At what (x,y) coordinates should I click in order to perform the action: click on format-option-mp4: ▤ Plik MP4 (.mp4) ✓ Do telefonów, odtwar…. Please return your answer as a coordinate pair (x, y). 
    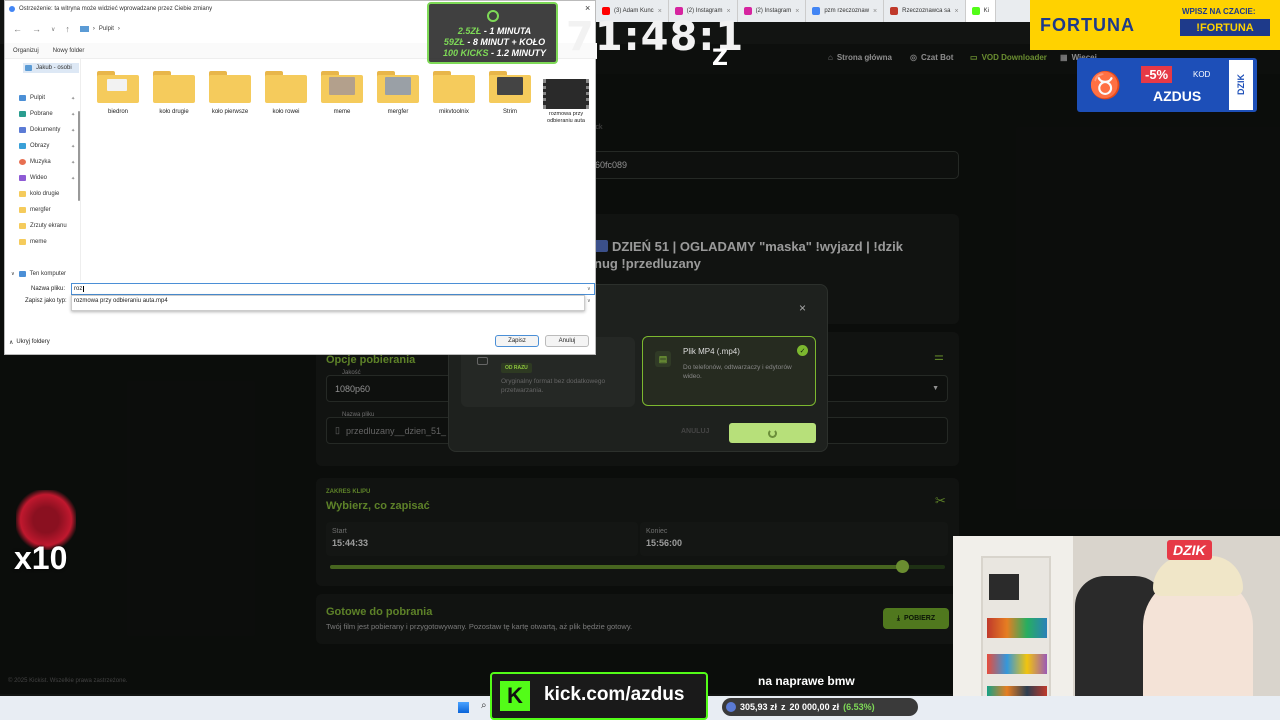
    Looking at the image, I should click on (729, 371).